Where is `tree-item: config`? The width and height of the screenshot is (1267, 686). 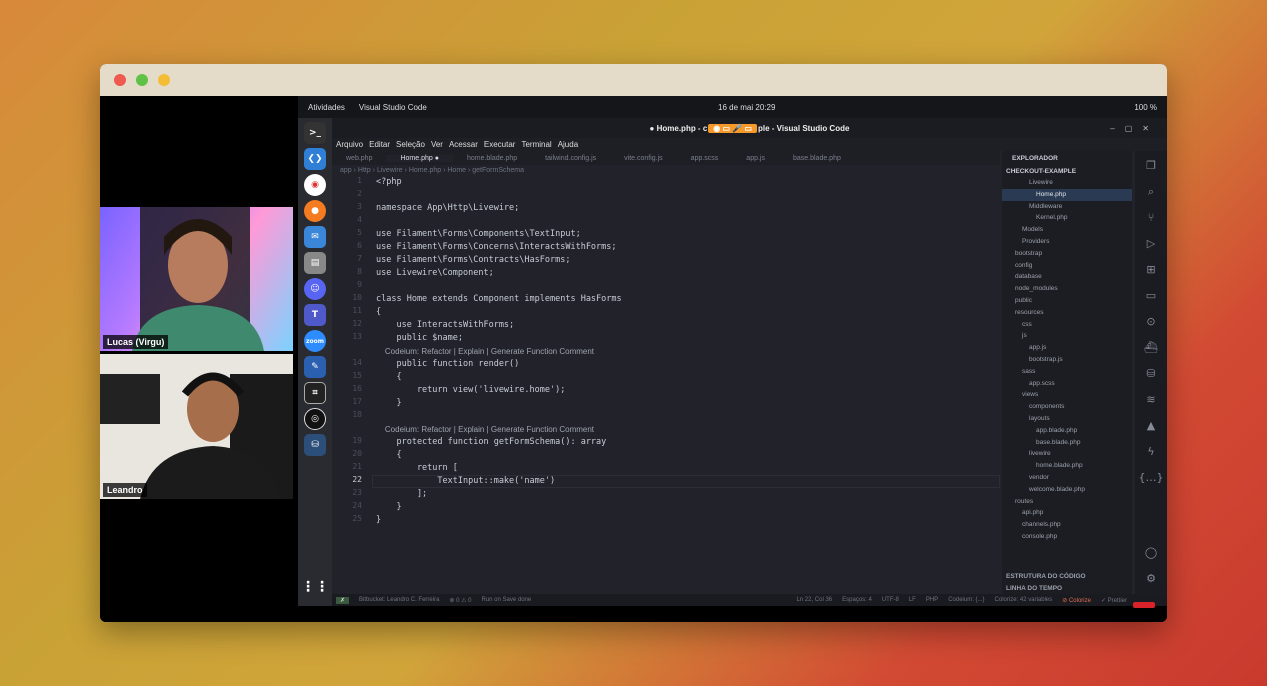 tree-item: config is located at coordinates (1067, 266).